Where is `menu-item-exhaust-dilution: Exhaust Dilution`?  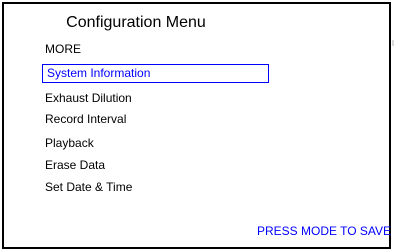 menu-item-exhaust-dilution: Exhaust Dilution is located at coordinates (88, 98).